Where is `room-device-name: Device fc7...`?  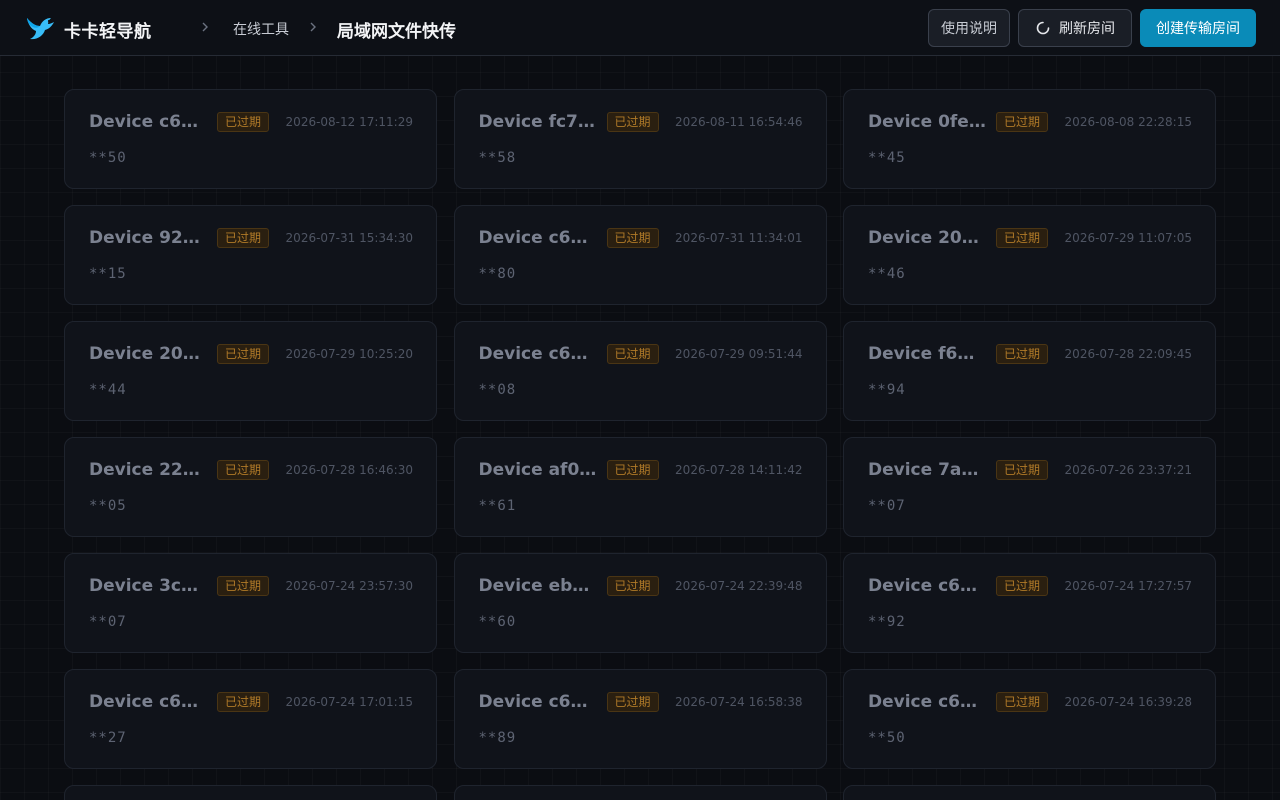 room-device-name: Device fc7... is located at coordinates (537, 122).